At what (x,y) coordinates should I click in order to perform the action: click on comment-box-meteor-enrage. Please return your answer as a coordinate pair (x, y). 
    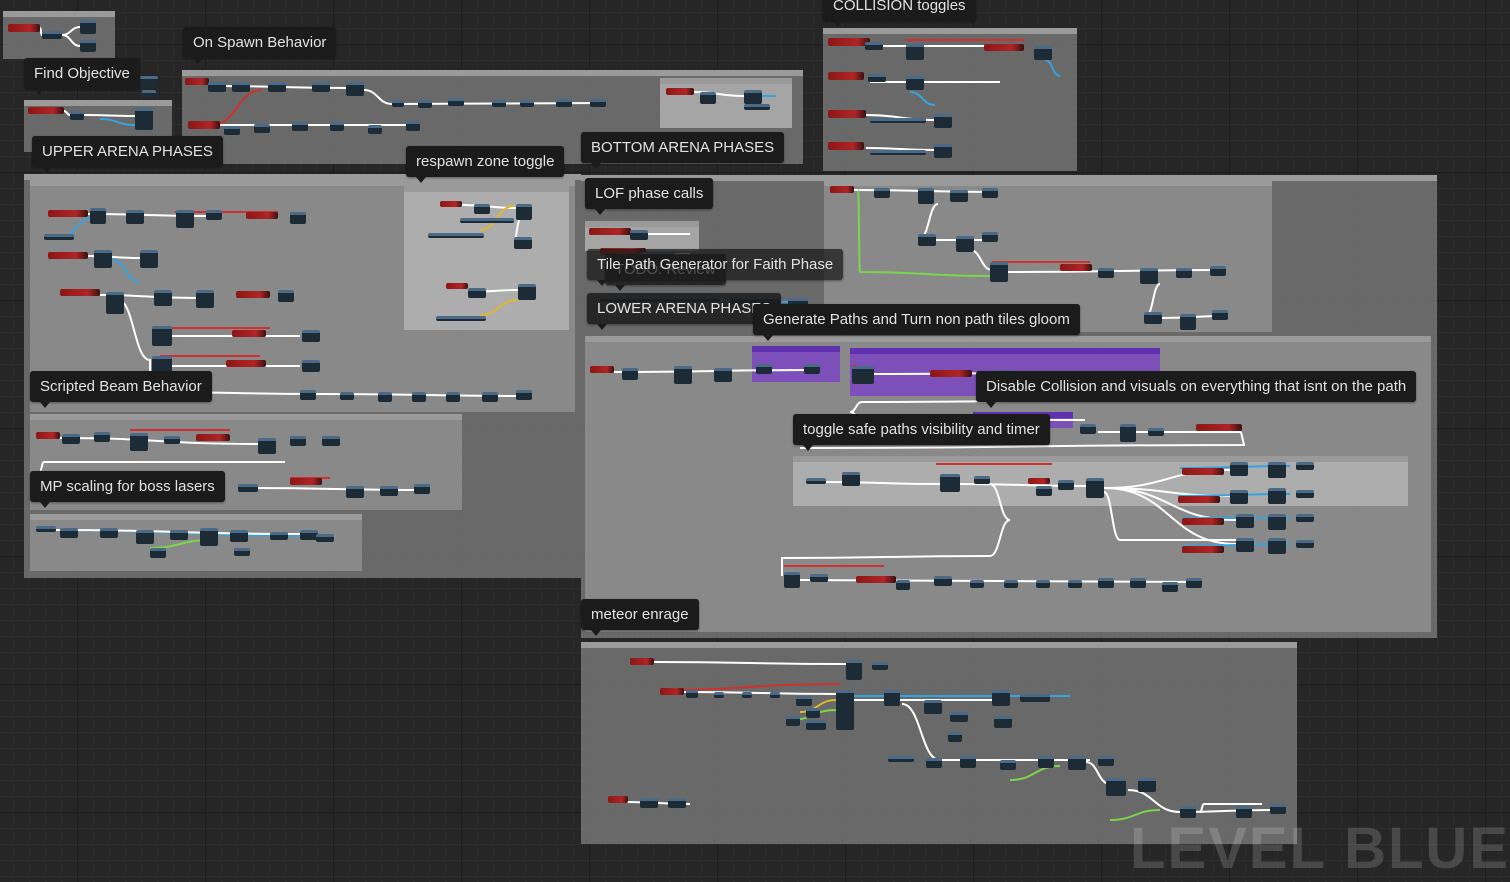
    Looking at the image, I should click on (939, 743).